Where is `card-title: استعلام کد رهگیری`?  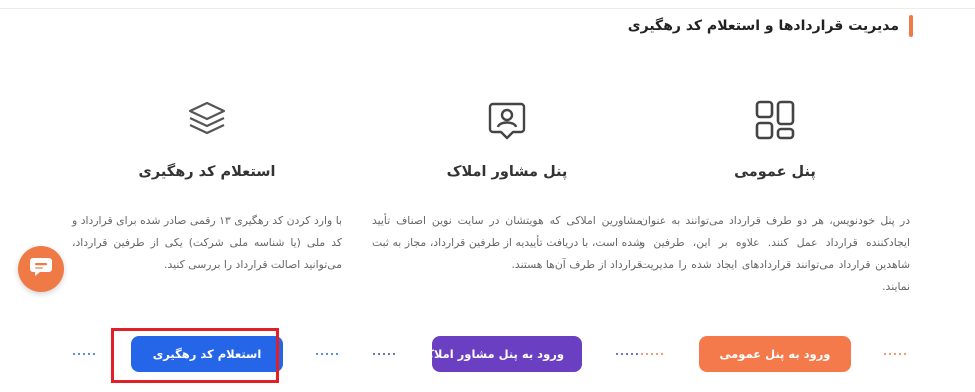 card-title: استعلام کد رهگیری is located at coordinates (207, 172).